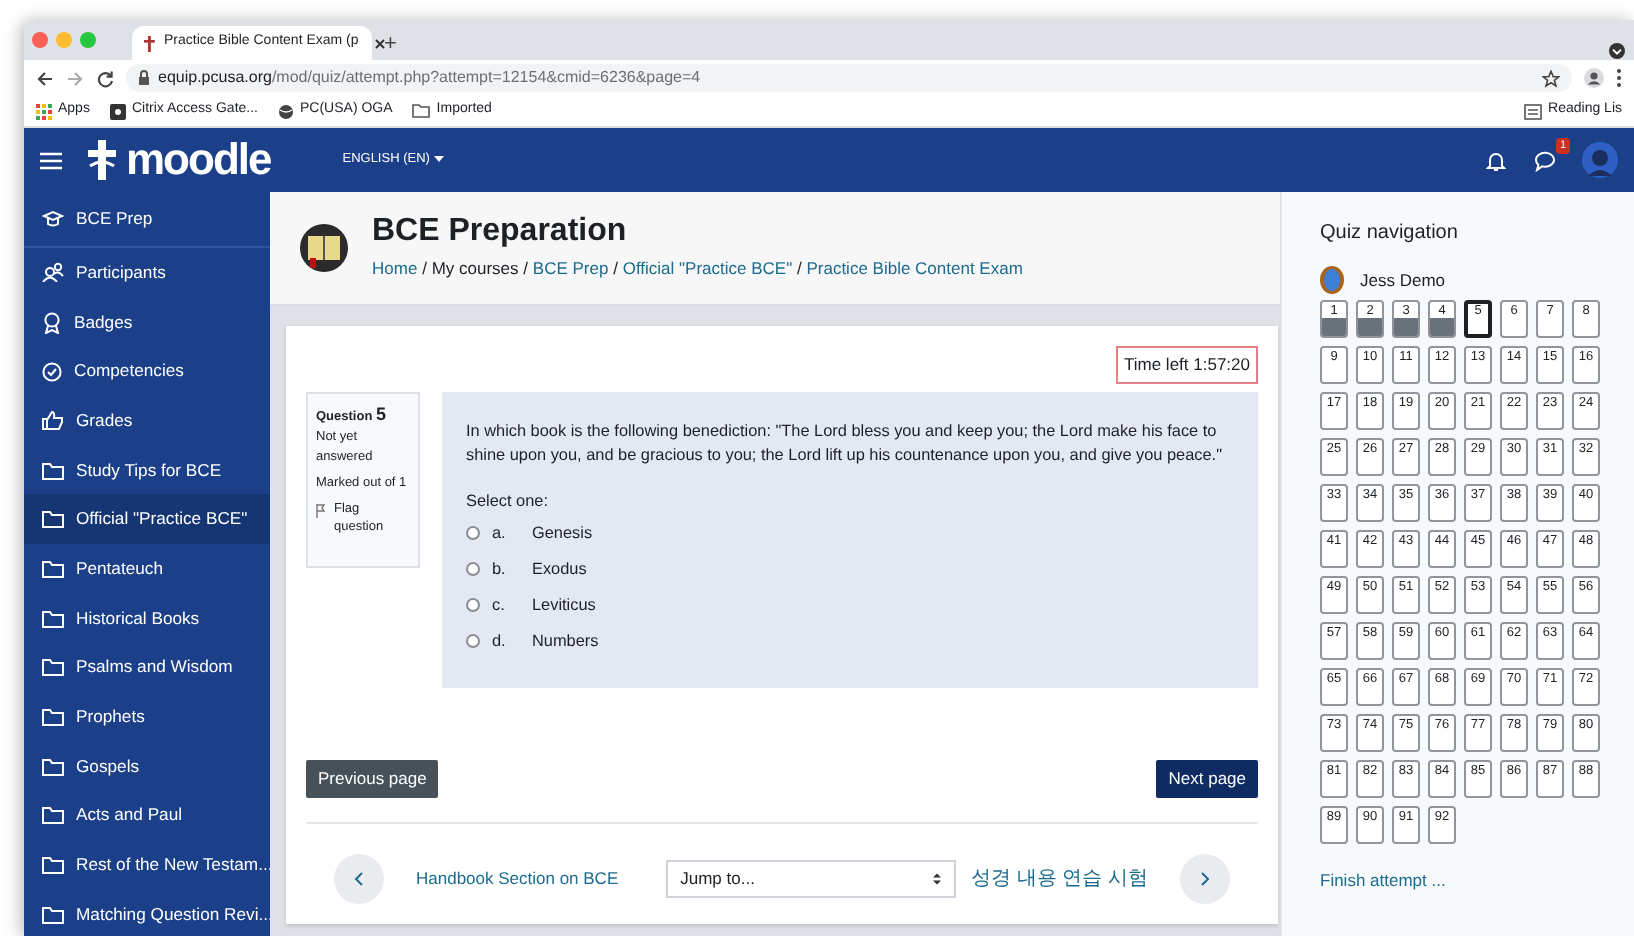  What do you see at coordinates (380, 43) in the screenshot?
I see `close-icon` at bounding box center [380, 43].